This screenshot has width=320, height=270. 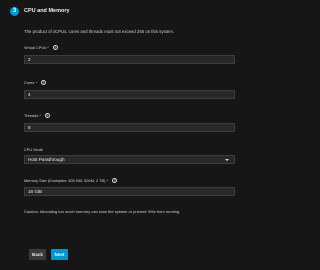 What do you see at coordinates (46, 159) in the screenshot?
I see `cpu-mode-value: Host Passthrough` at bounding box center [46, 159].